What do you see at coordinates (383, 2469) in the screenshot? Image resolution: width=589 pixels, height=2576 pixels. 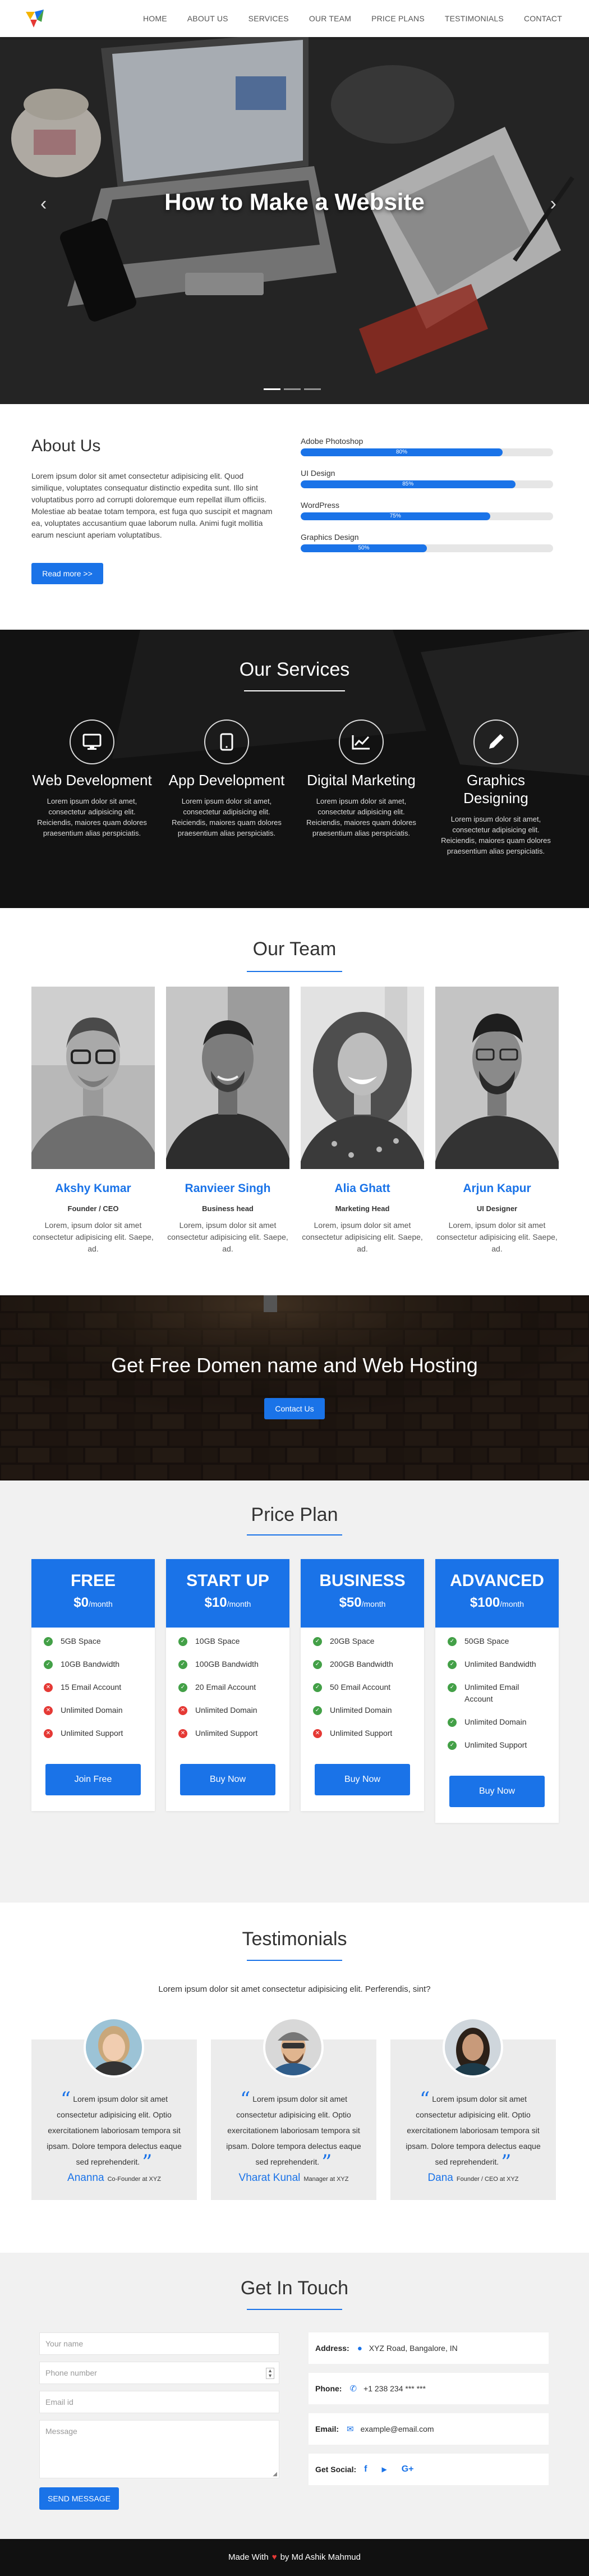 I see `youtube-icon: ▶` at bounding box center [383, 2469].